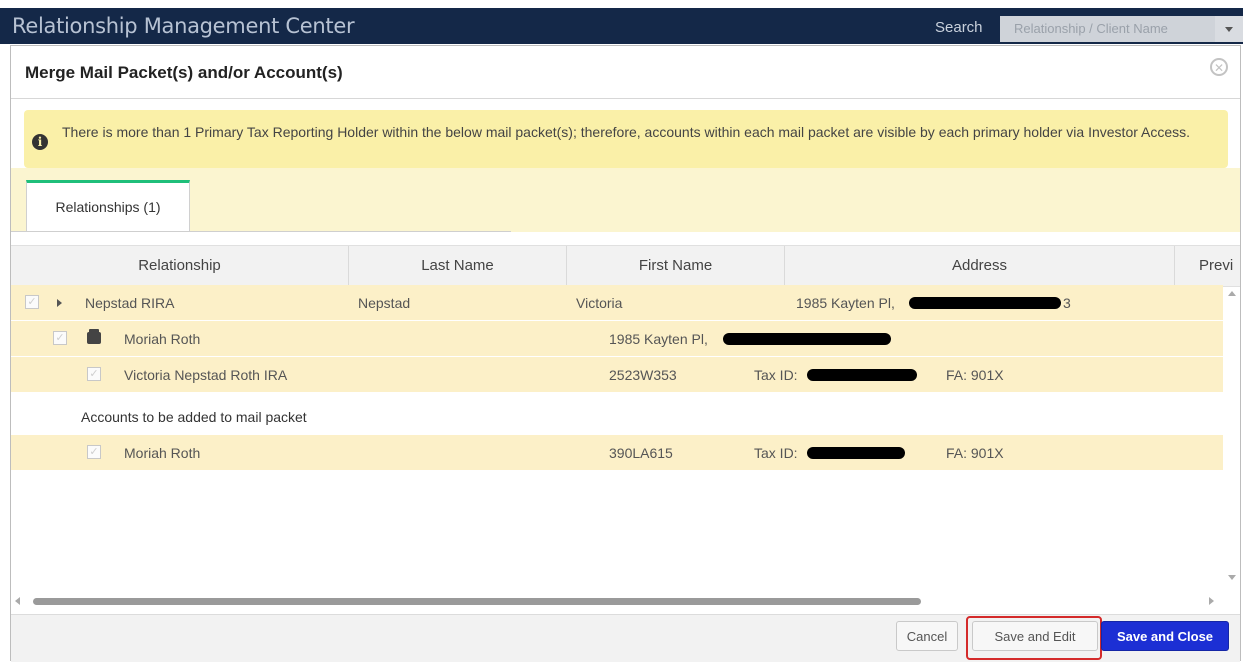 The height and width of the screenshot is (662, 1243). I want to click on expand-caret-icon, so click(59, 303).